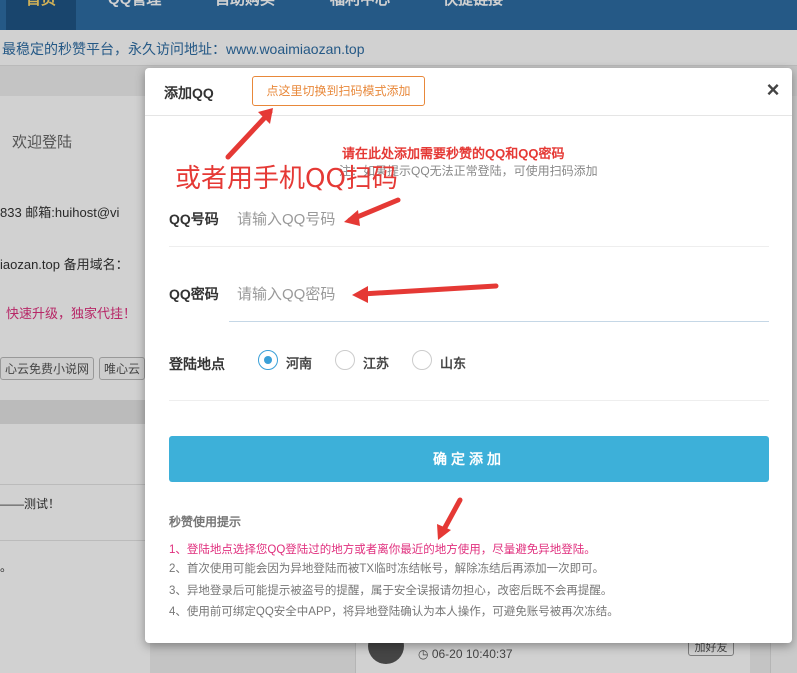  I want to click on region-label-jiangsu: 江苏, so click(376, 363).